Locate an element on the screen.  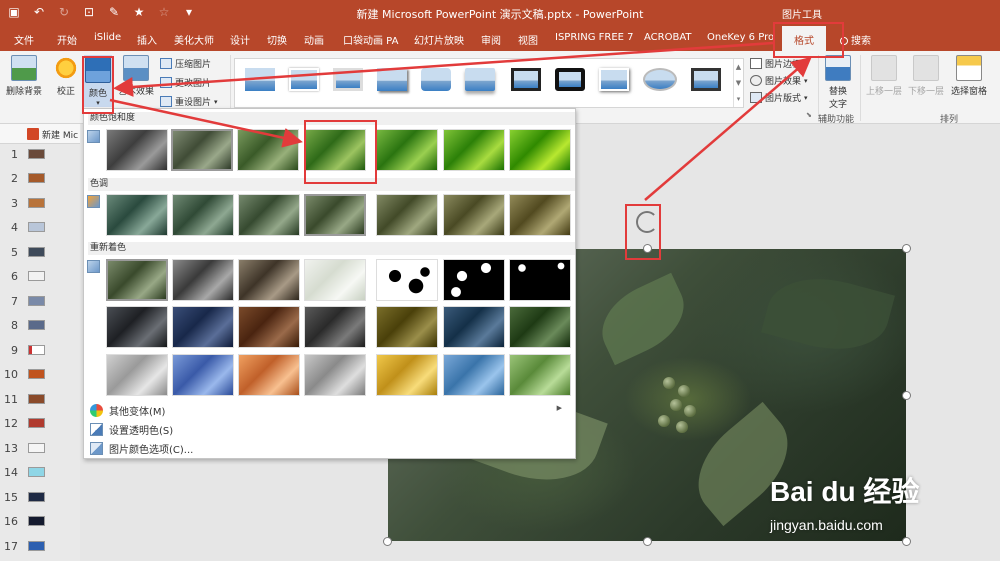
compress-pictures-button: 压缩图片 is located at coordinates (185, 63).